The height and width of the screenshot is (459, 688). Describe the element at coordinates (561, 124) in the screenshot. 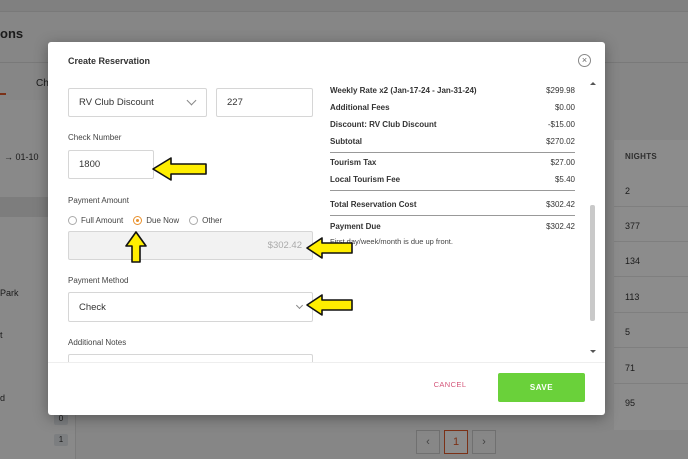

I see `summary-value: -$15.00` at that location.